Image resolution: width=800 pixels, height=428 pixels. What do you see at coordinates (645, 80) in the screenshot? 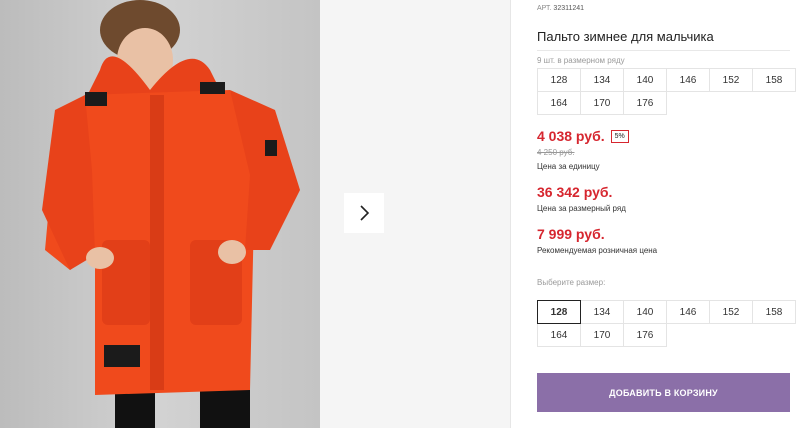
I see `size-row-cell: 140` at bounding box center [645, 80].